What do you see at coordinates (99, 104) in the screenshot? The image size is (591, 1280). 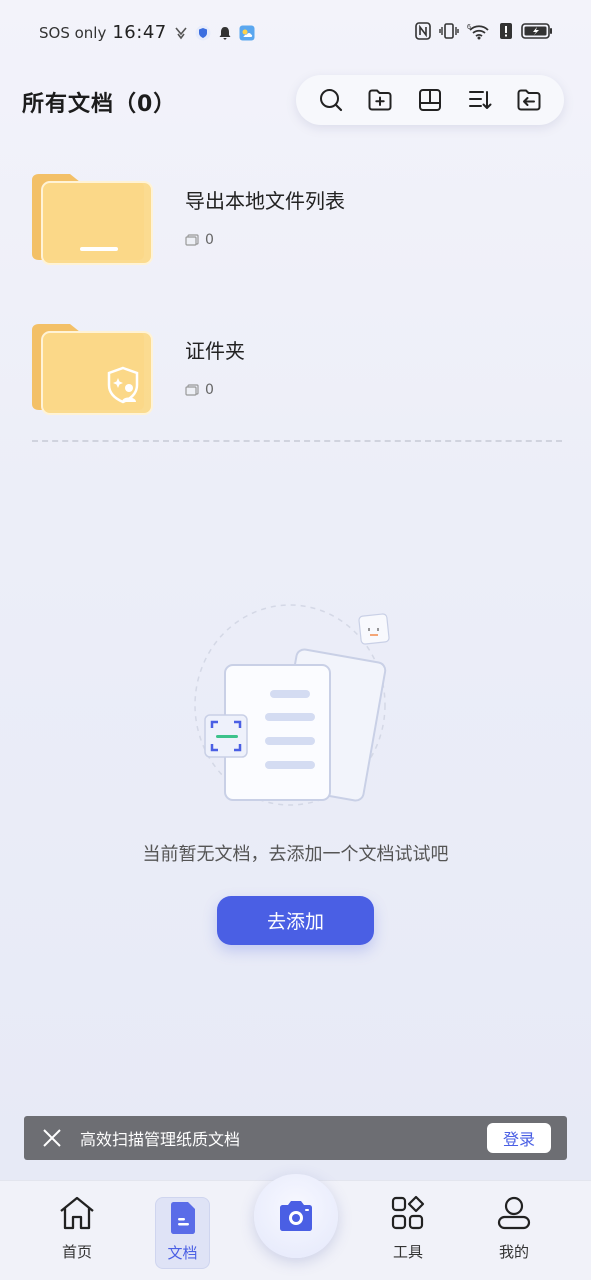 I see `page-title: 所有文档（0）` at bounding box center [99, 104].